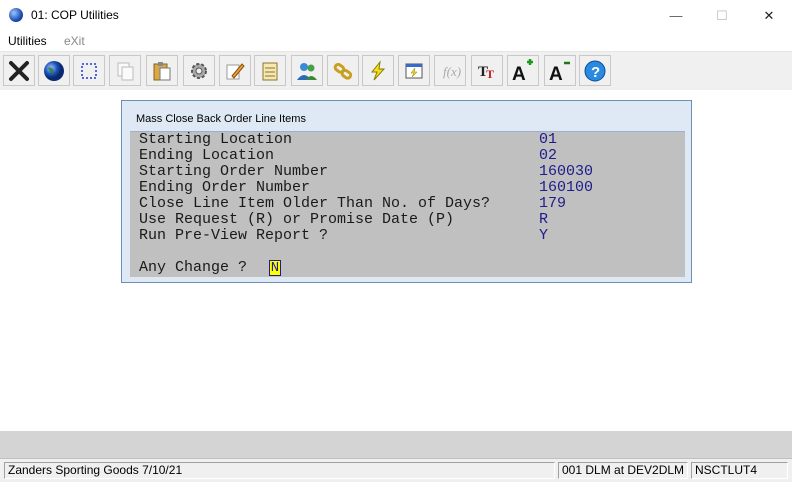 The image size is (792, 482). I want to click on preview-report-value: Y, so click(543, 236).